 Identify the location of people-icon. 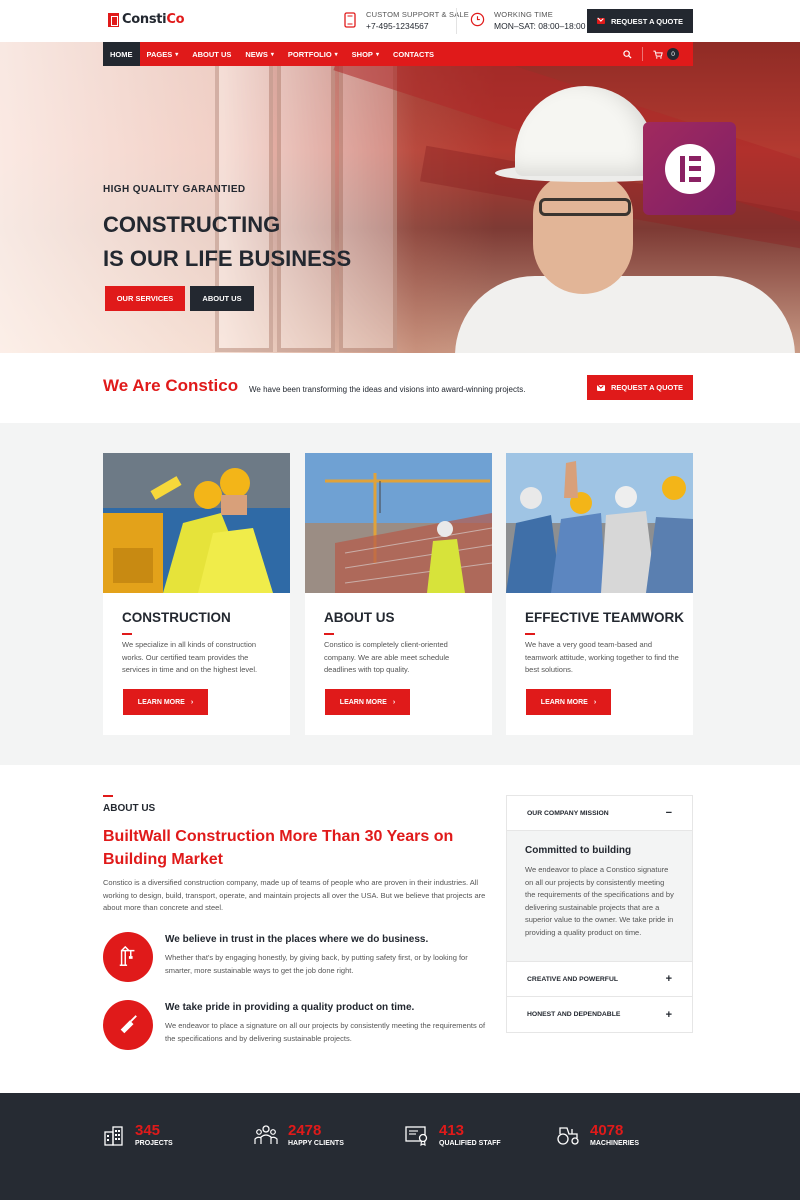
(266, 1134).